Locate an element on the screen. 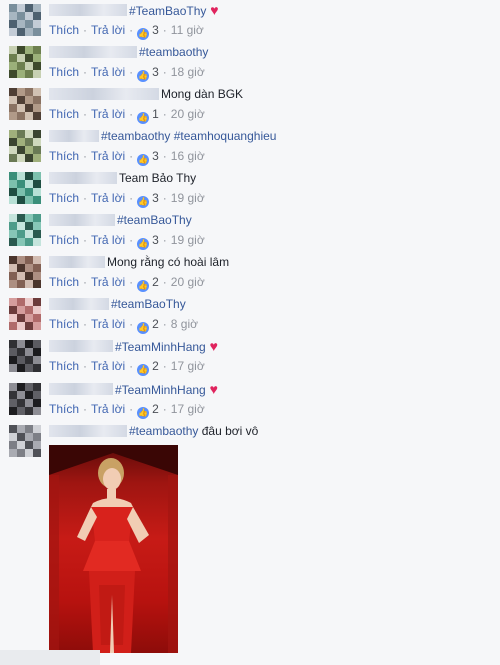 The height and width of the screenshot is (665, 500). comment-timestamp: 8 giờ is located at coordinates (184, 324).